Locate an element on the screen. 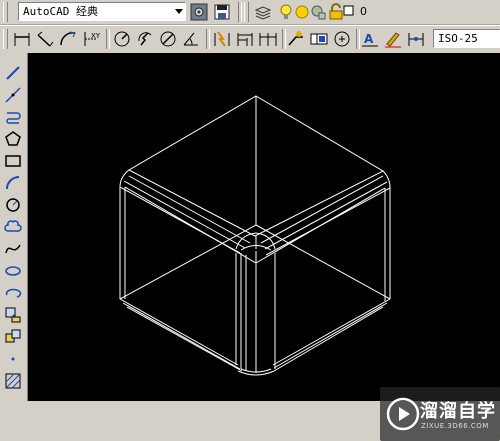 The image size is (500, 441). rectangle-button is located at coordinates (13, 161).